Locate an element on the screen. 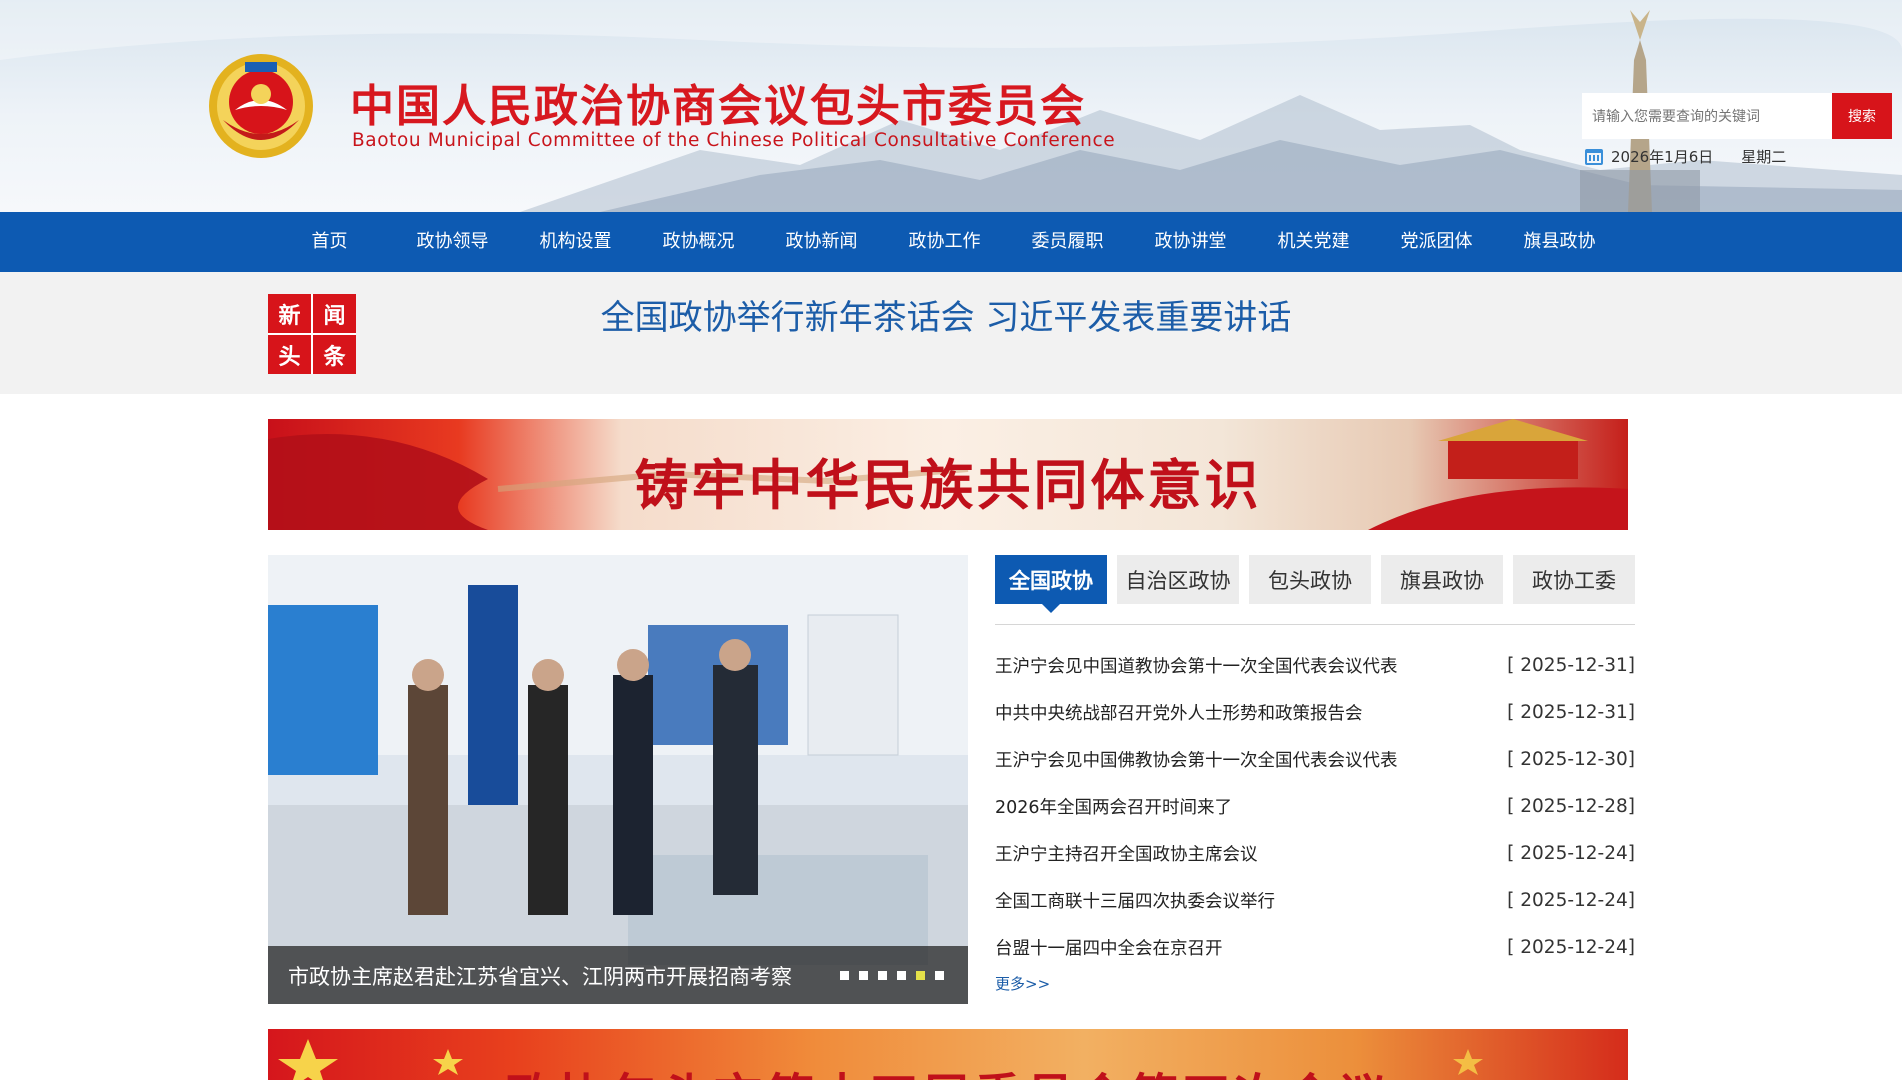  nav-item-members: 委员履职 is located at coordinates (1067, 242).